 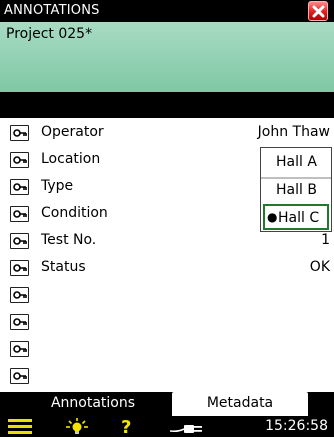 I want to click on tab-metadata: Metadata, so click(x=240, y=404).